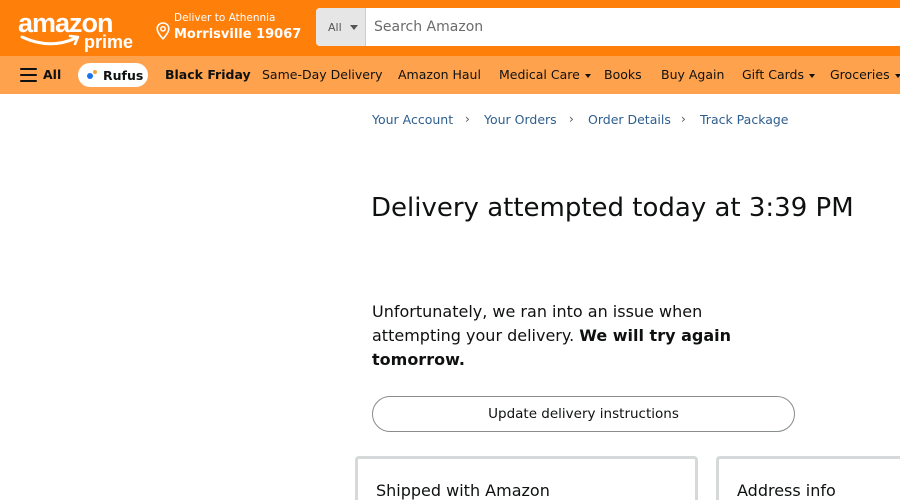  What do you see at coordinates (744, 119) in the screenshot?
I see `breadcrumb-track-package: Track Package` at bounding box center [744, 119].